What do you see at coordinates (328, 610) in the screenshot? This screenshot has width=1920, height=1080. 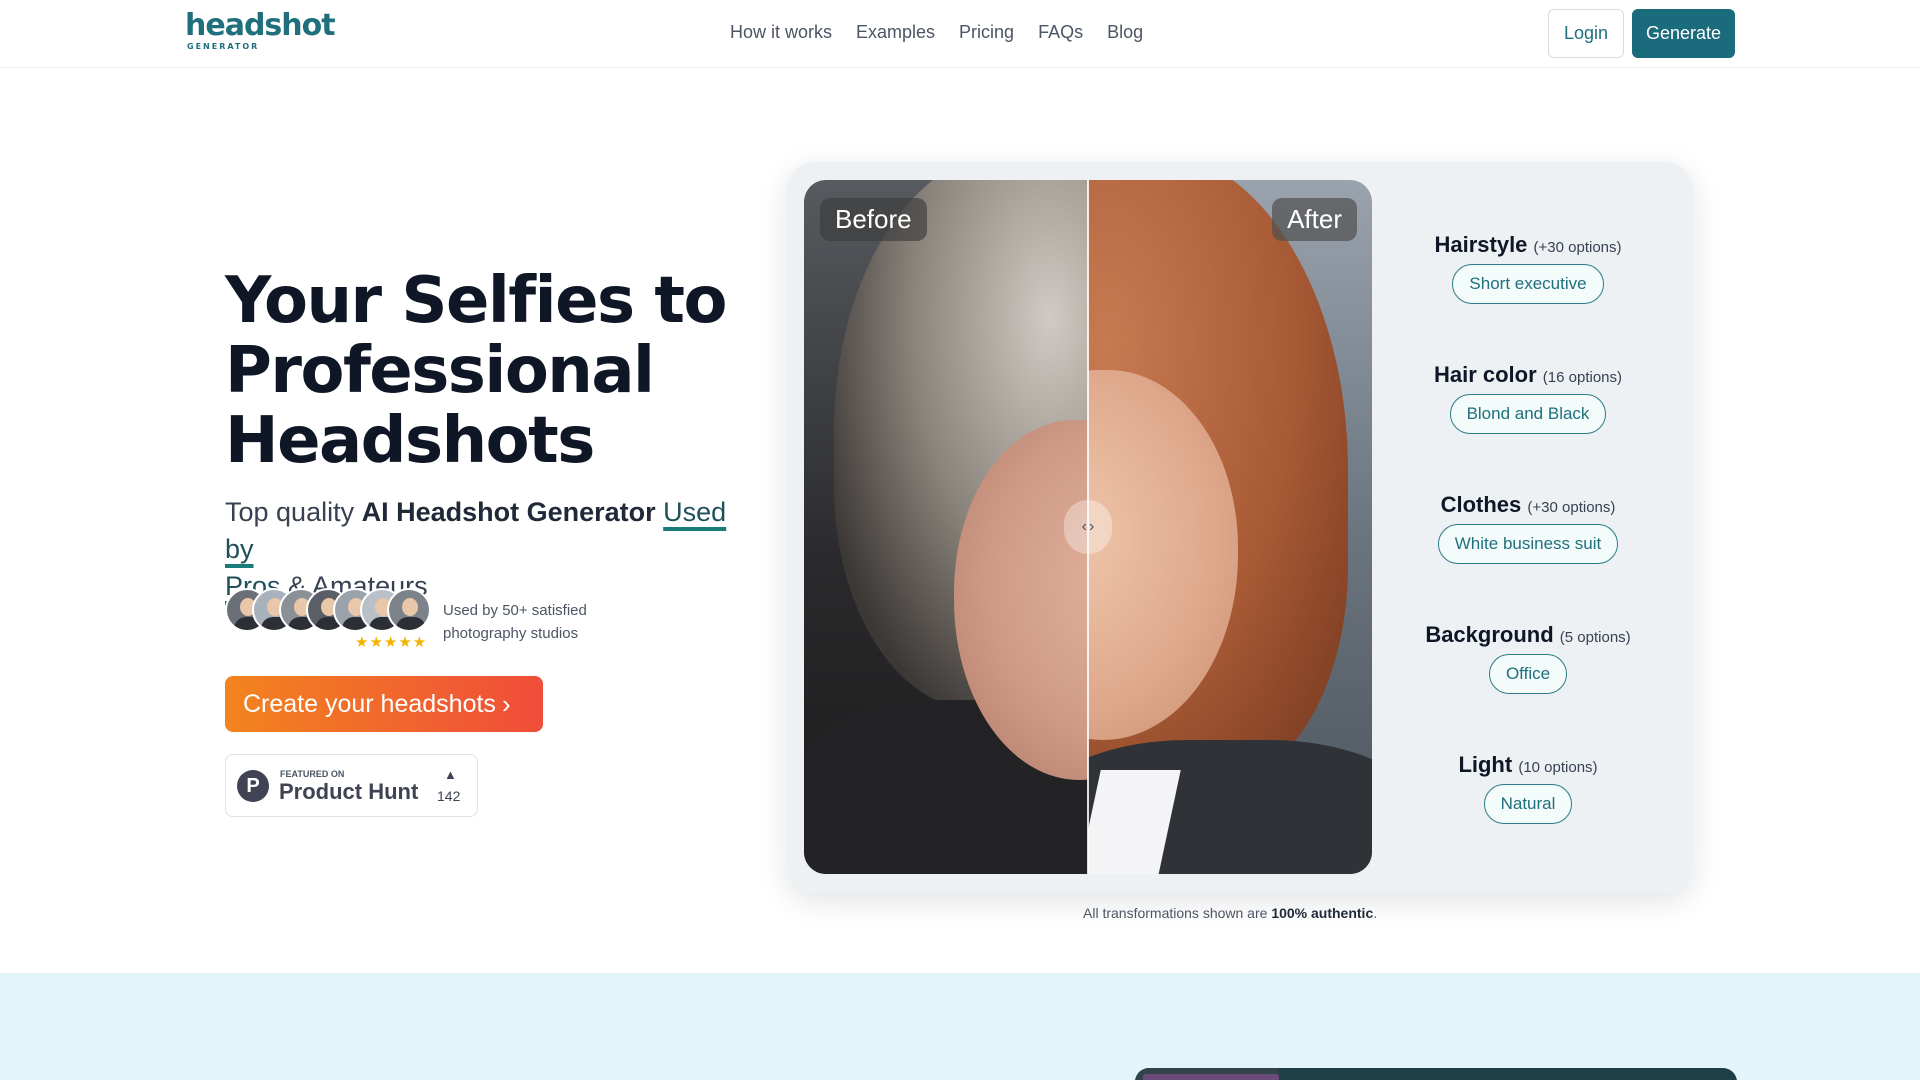 I see `customer-avatars` at bounding box center [328, 610].